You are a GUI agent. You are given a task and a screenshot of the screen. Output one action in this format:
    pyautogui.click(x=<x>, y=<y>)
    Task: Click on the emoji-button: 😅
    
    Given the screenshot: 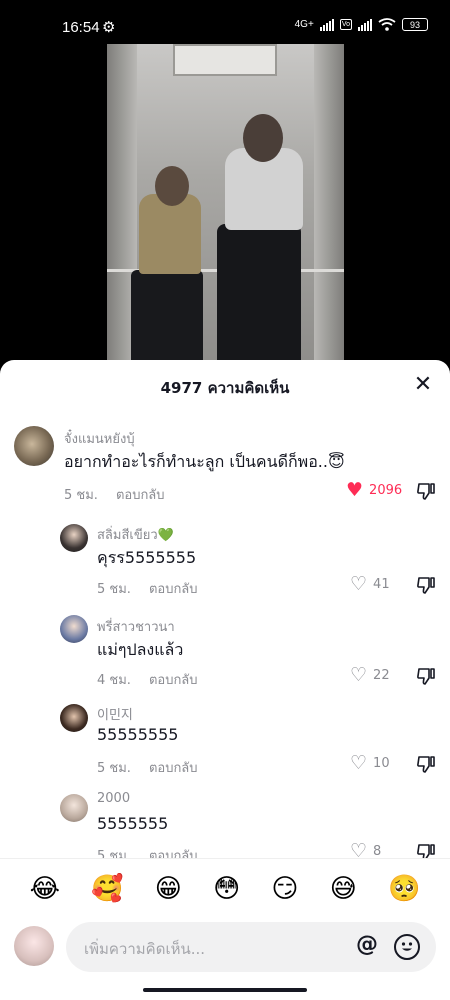 What is the action you would take?
    pyautogui.click(x=343, y=889)
    